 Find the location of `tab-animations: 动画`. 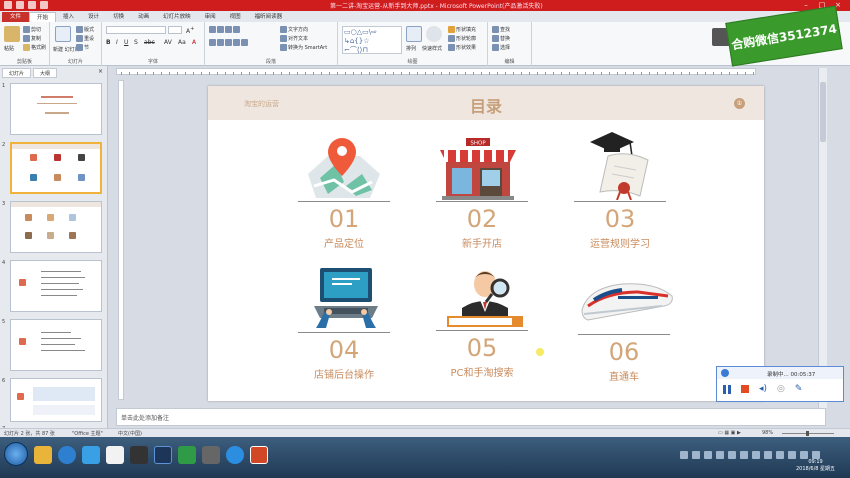

tab-animations: 动画 is located at coordinates (143, 17).